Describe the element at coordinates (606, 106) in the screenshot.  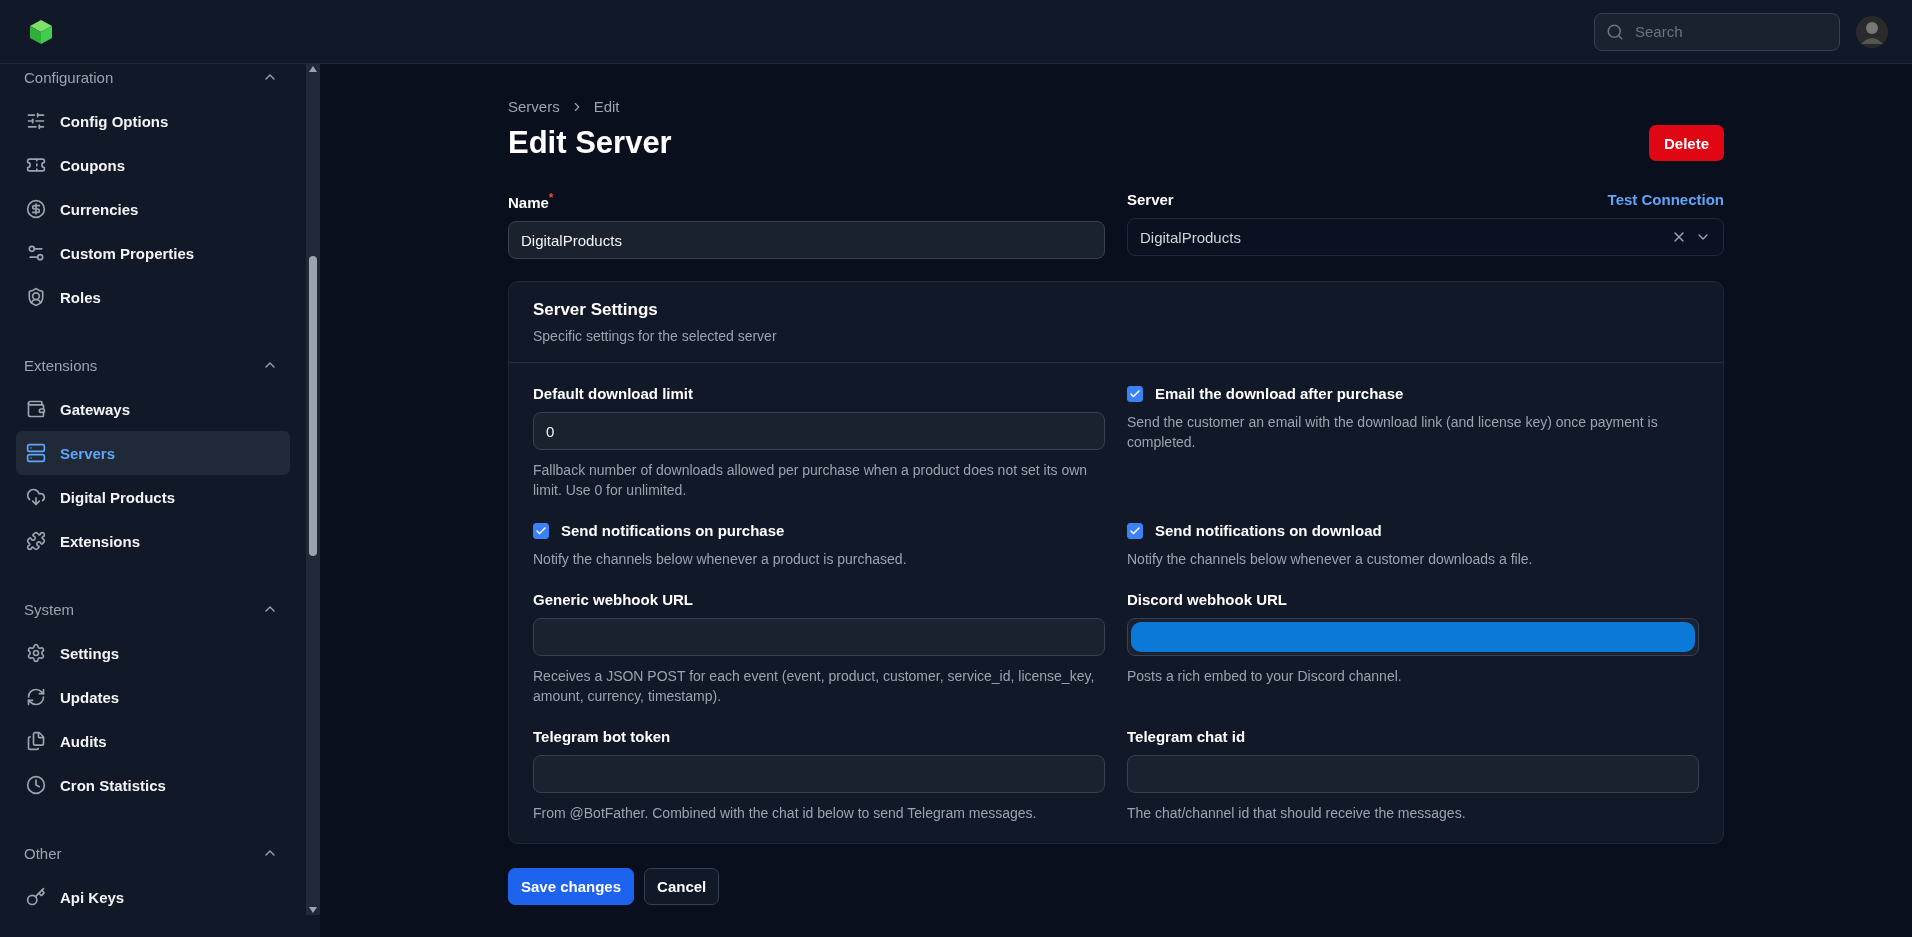
I see `breadcrumb-link: Edit` at that location.